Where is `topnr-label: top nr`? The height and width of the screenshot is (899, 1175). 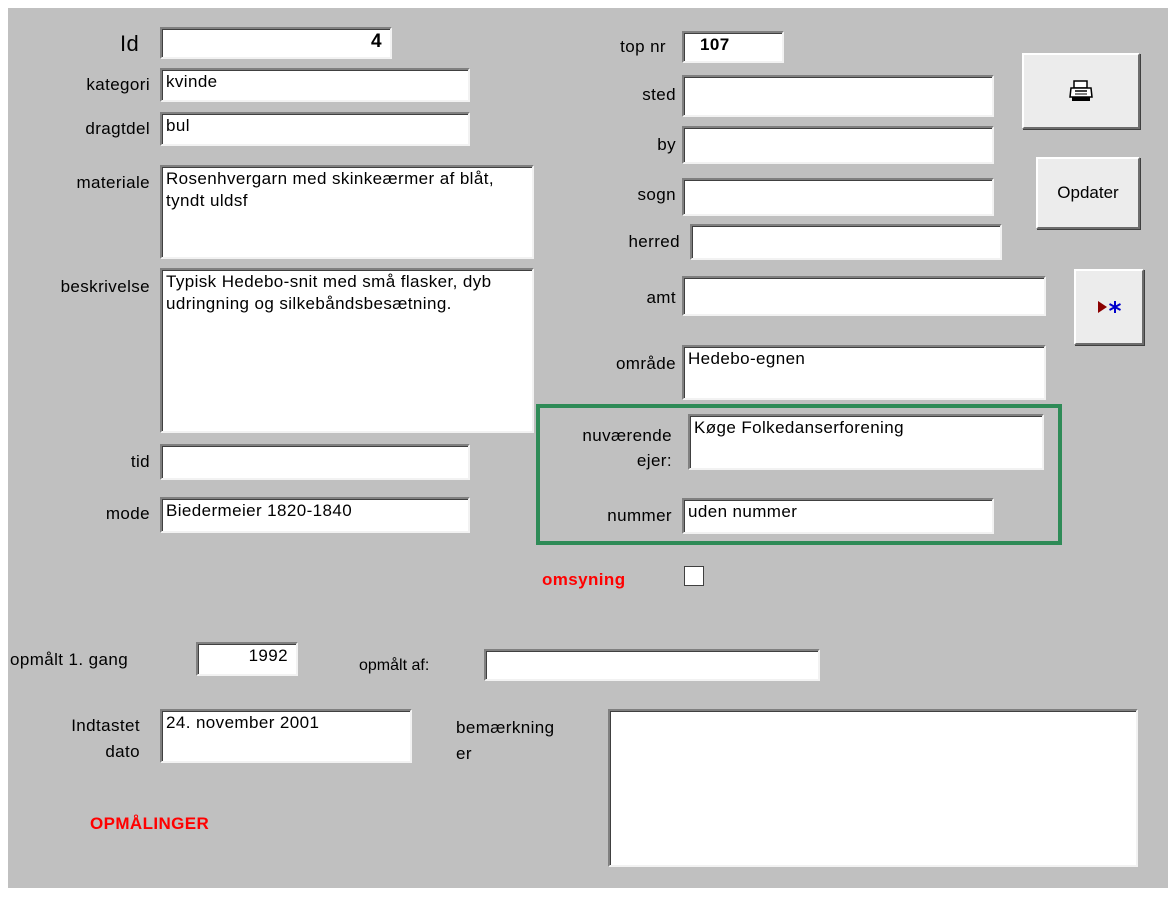 topnr-label: top nr is located at coordinates (643, 46).